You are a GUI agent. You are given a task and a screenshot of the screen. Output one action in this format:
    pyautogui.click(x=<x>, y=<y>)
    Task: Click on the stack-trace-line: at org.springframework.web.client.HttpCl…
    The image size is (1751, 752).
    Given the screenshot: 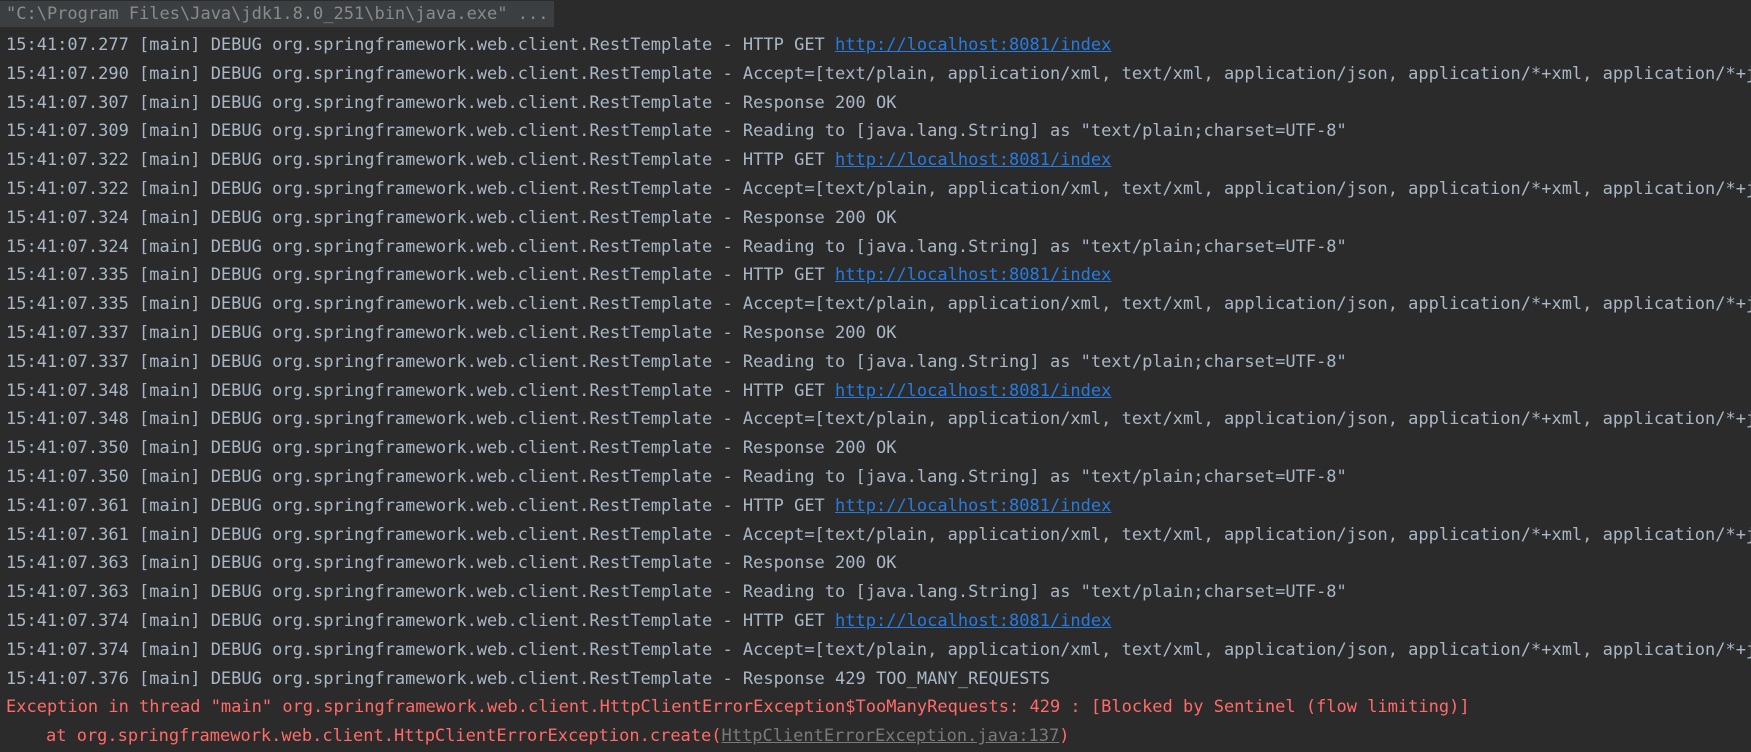 What is the action you would take?
    pyautogui.click(x=878, y=736)
    